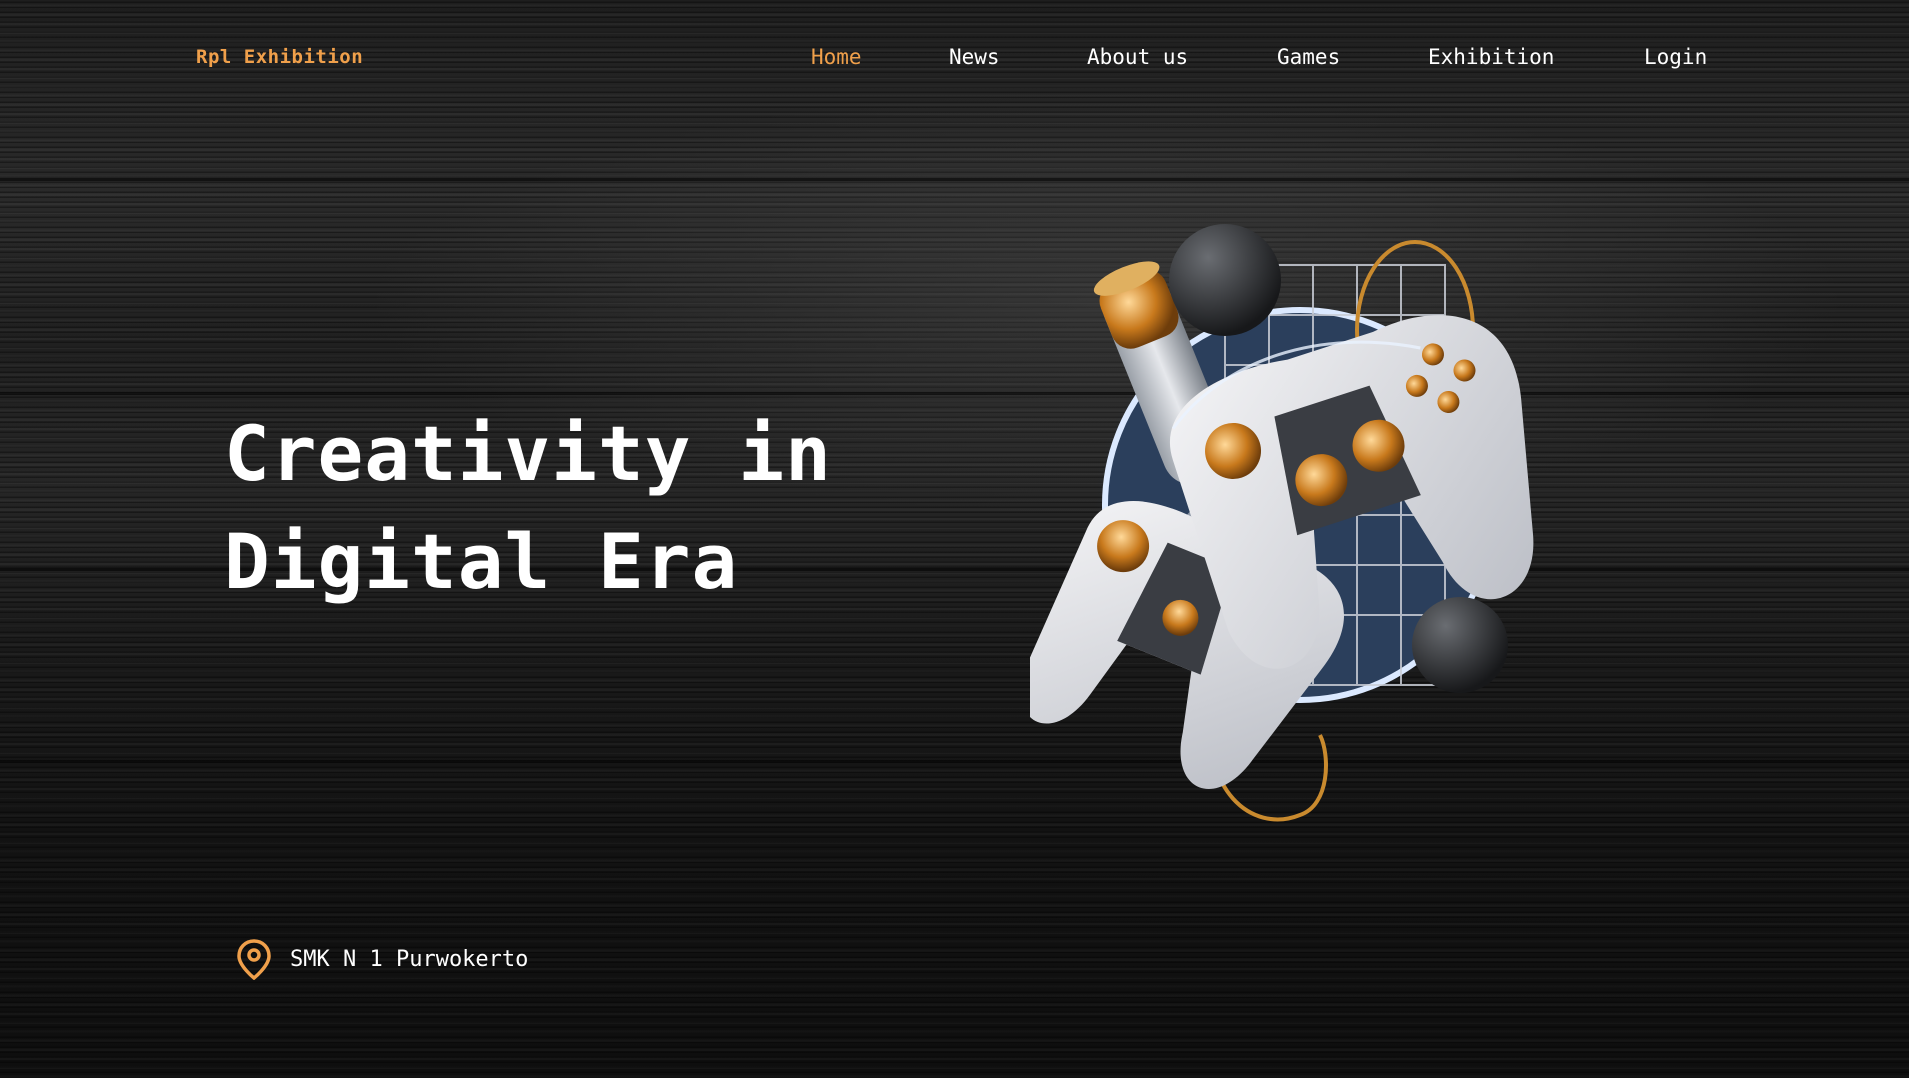  Describe the element at coordinates (1137, 57) in the screenshot. I see `nav-about-us: About us` at that location.